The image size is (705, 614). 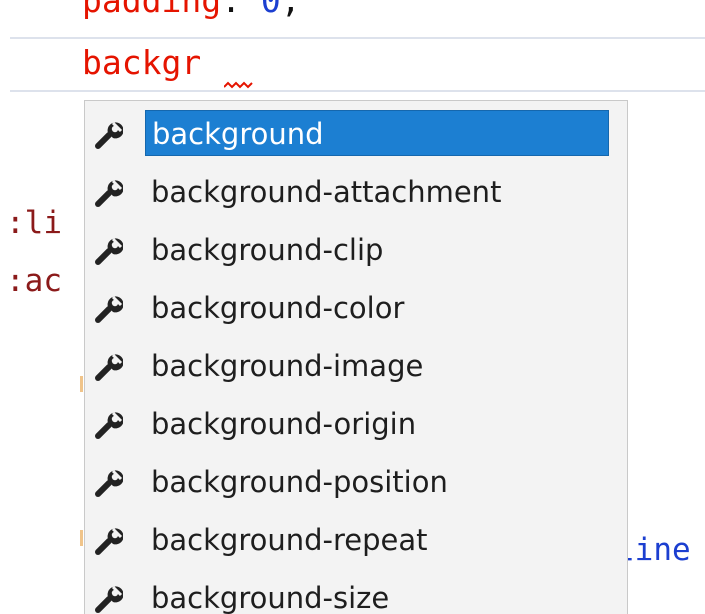 I want to click on completion-item-background: background, so click(x=356, y=133).